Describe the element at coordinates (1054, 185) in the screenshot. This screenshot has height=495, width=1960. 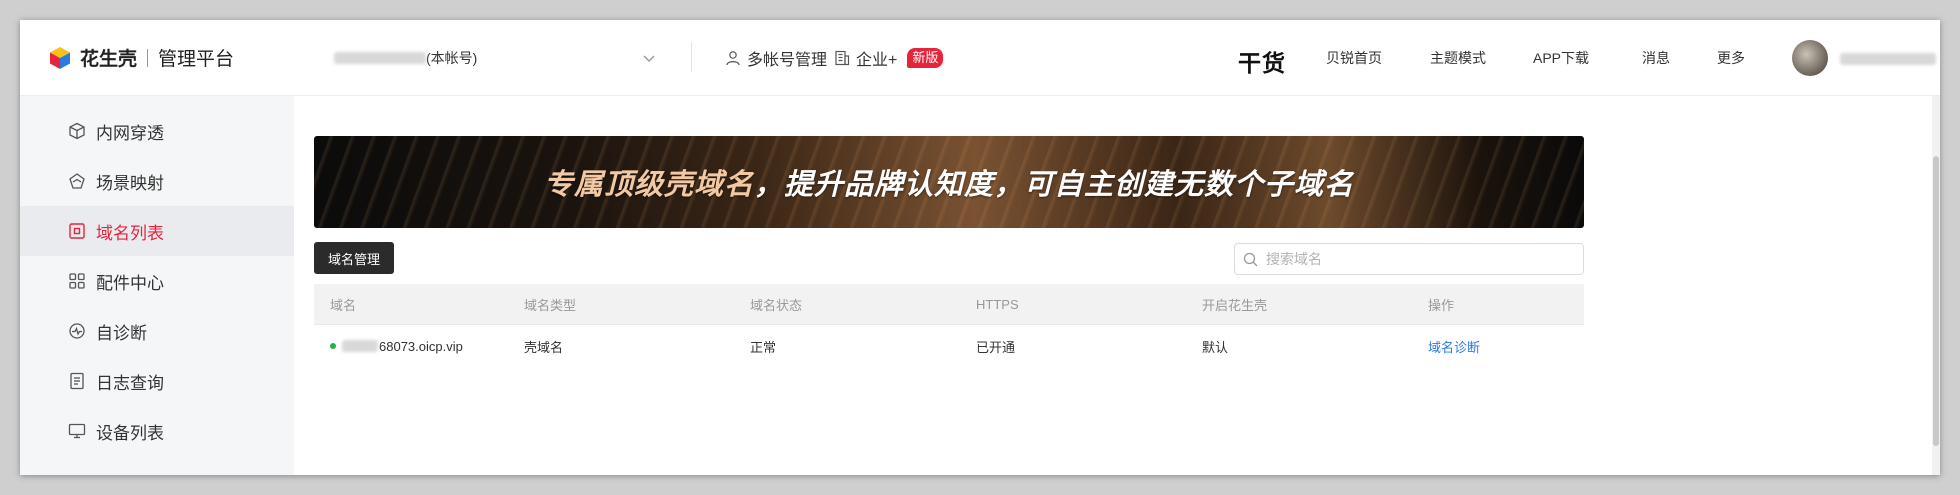
I see `banner-rest: ，提升品牌认知度，可自主创建无数个子域名` at that location.